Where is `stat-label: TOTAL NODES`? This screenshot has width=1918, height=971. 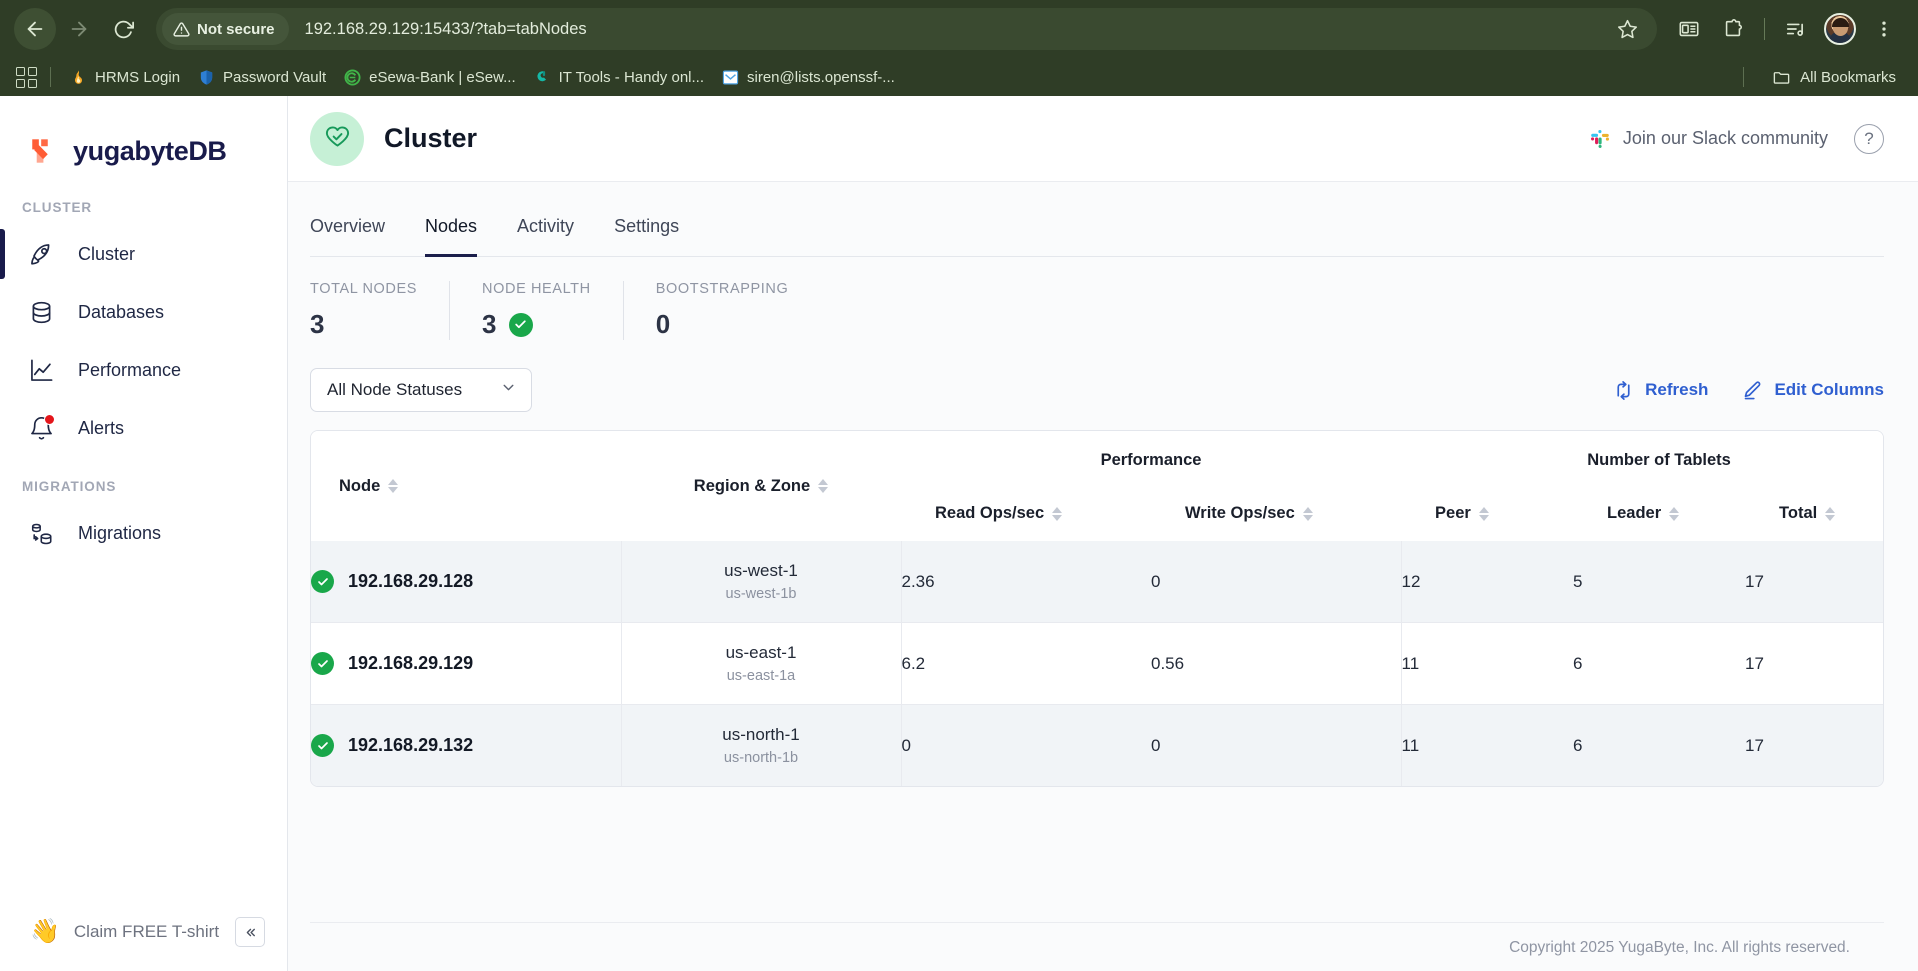
stat-label: TOTAL NODES is located at coordinates (364, 289).